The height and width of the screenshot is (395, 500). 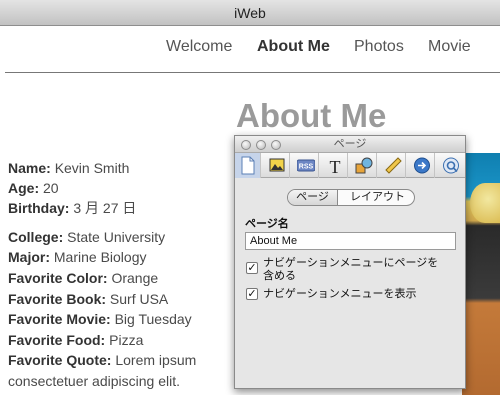 I want to click on shapes-icon, so click(x=364, y=165).